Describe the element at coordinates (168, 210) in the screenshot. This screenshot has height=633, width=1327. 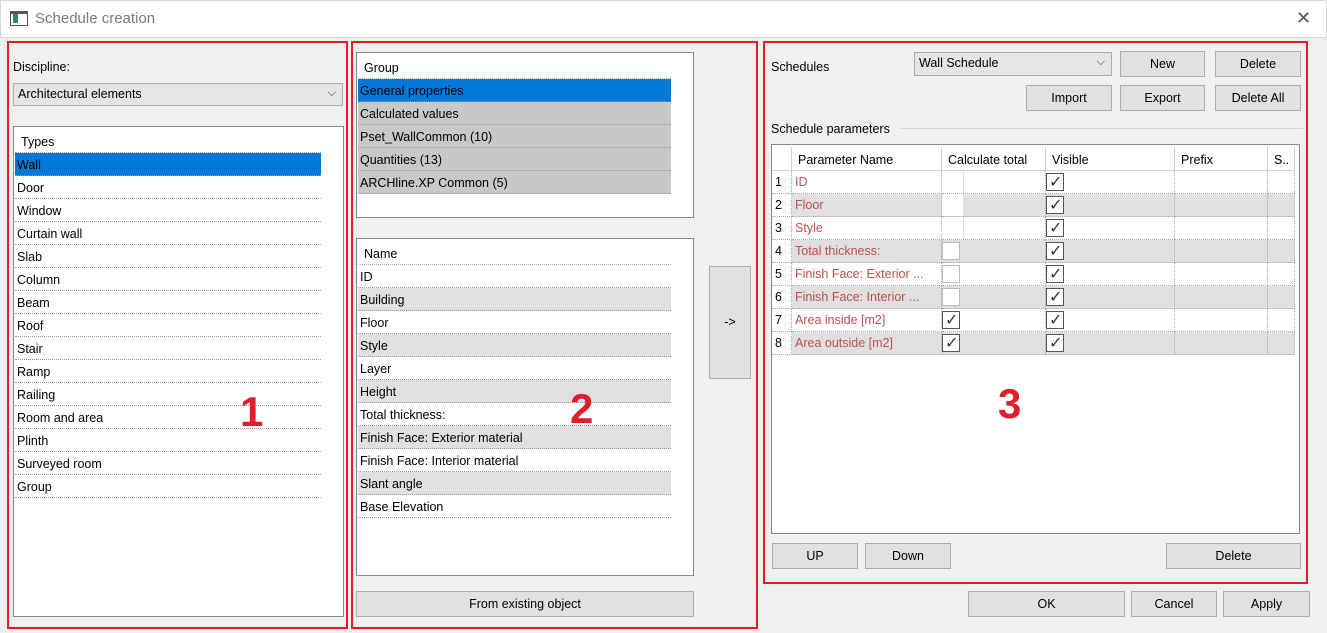
I see `types-list-item: Window` at that location.